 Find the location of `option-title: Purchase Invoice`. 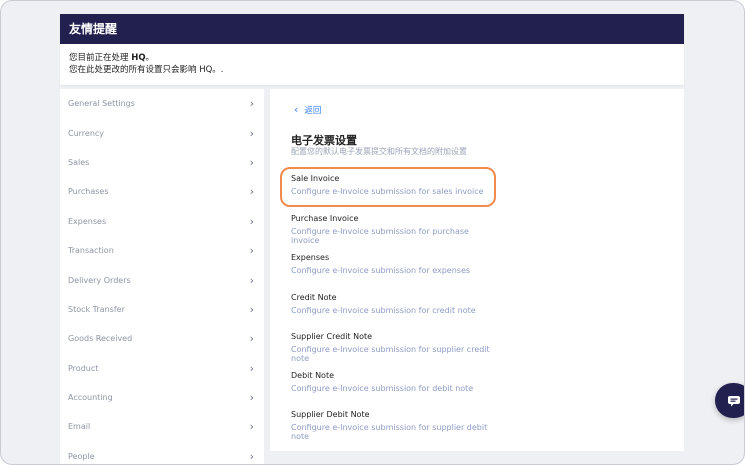

option-title: Purchase Invoice is located at coordinates (325, 218).